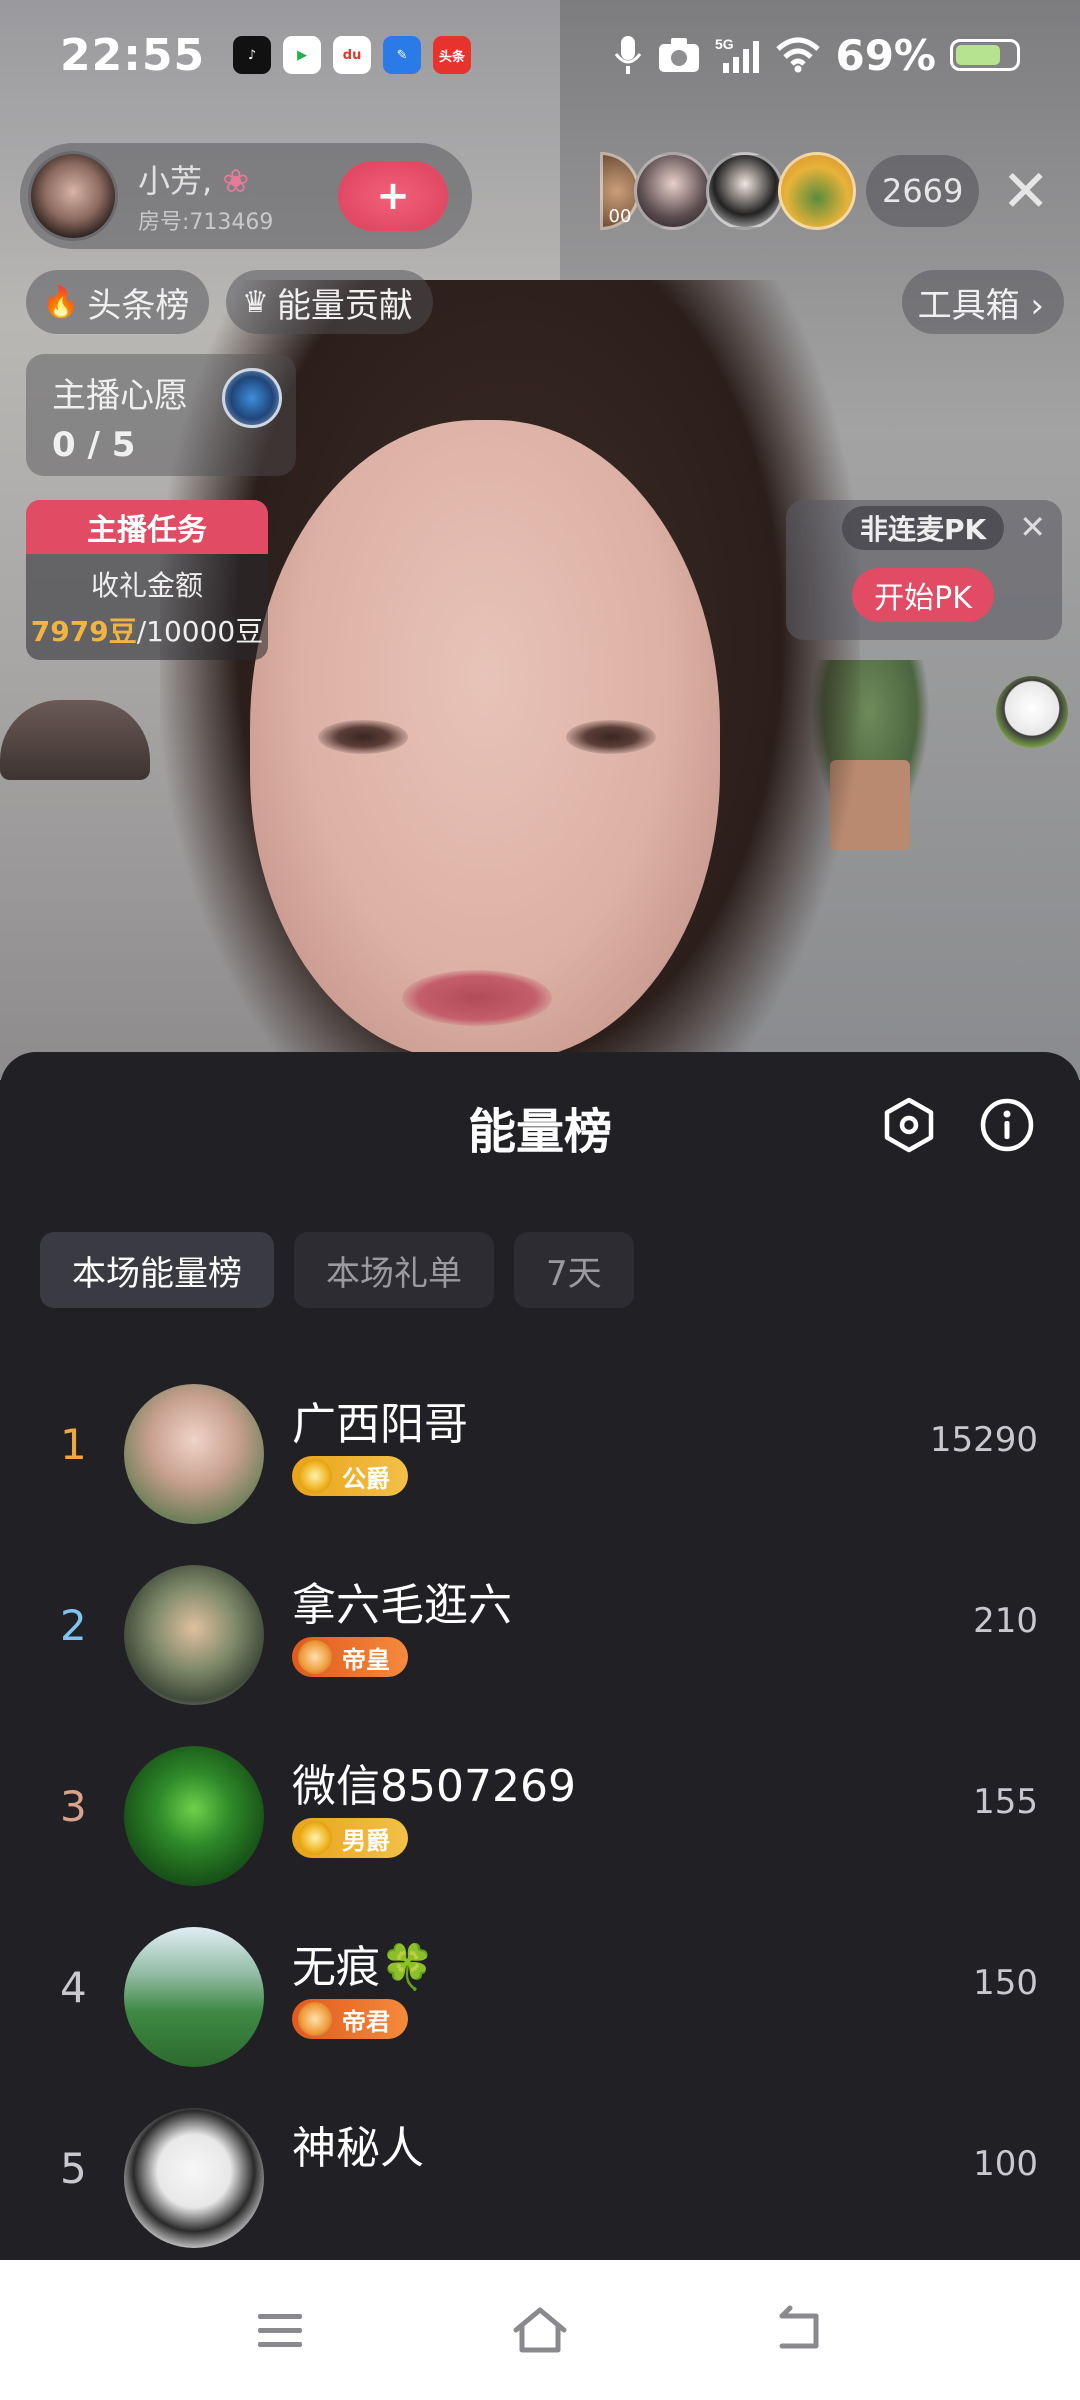  Describe the element at coordinates (350, 1838) in the screenshot. I see `rank-badge: 男爵` at that location.